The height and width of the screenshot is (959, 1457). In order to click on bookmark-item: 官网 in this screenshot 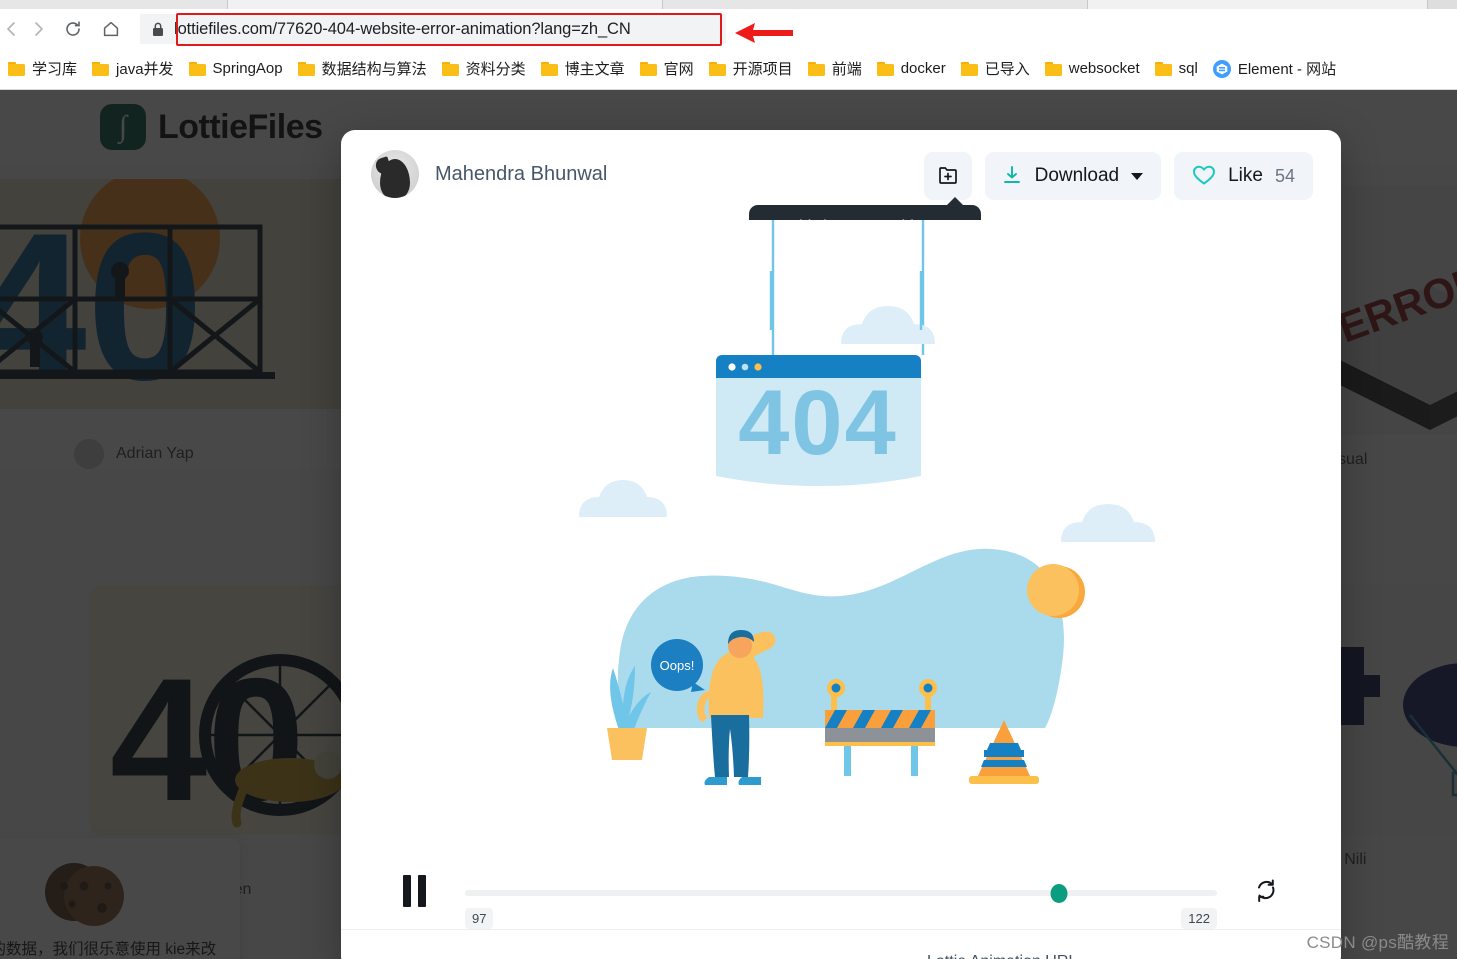, I will do `click(668, 68)`.